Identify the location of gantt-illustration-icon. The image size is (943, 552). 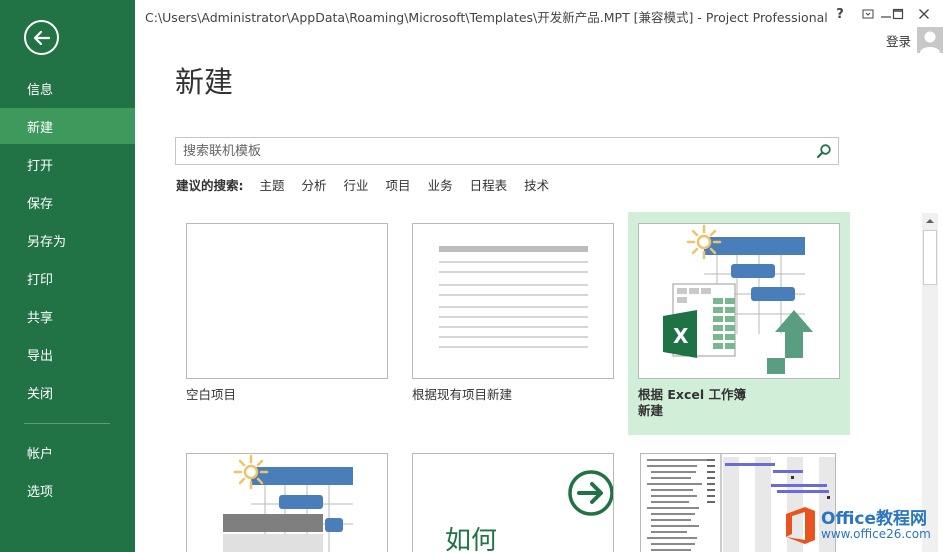
(288, 503).